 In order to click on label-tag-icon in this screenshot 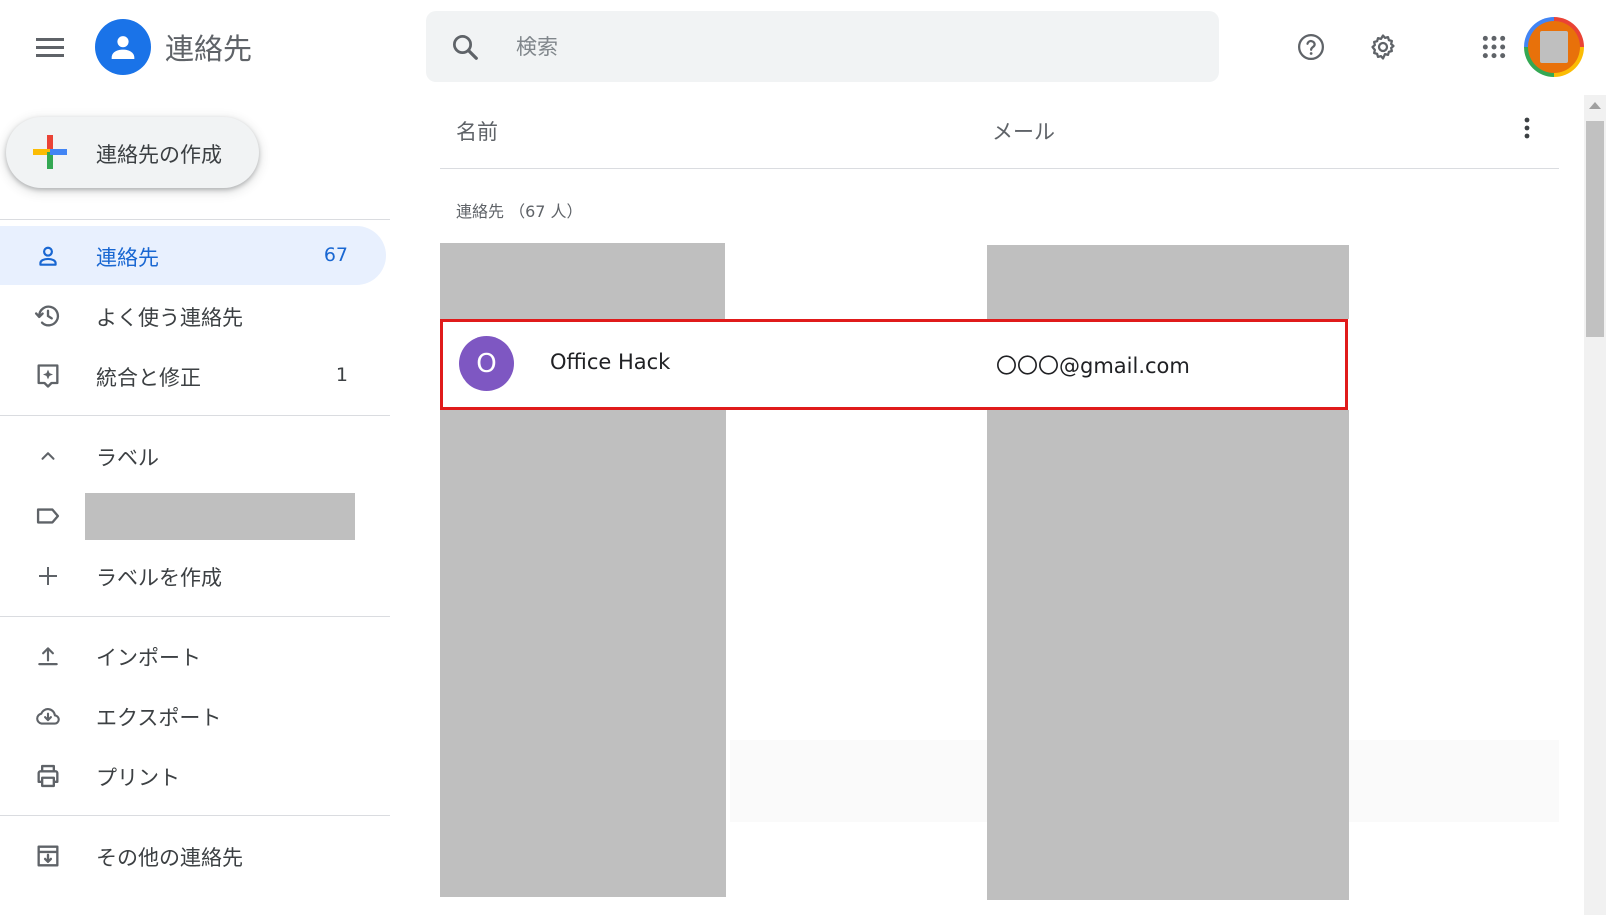, I will do `click(48, 516)`.